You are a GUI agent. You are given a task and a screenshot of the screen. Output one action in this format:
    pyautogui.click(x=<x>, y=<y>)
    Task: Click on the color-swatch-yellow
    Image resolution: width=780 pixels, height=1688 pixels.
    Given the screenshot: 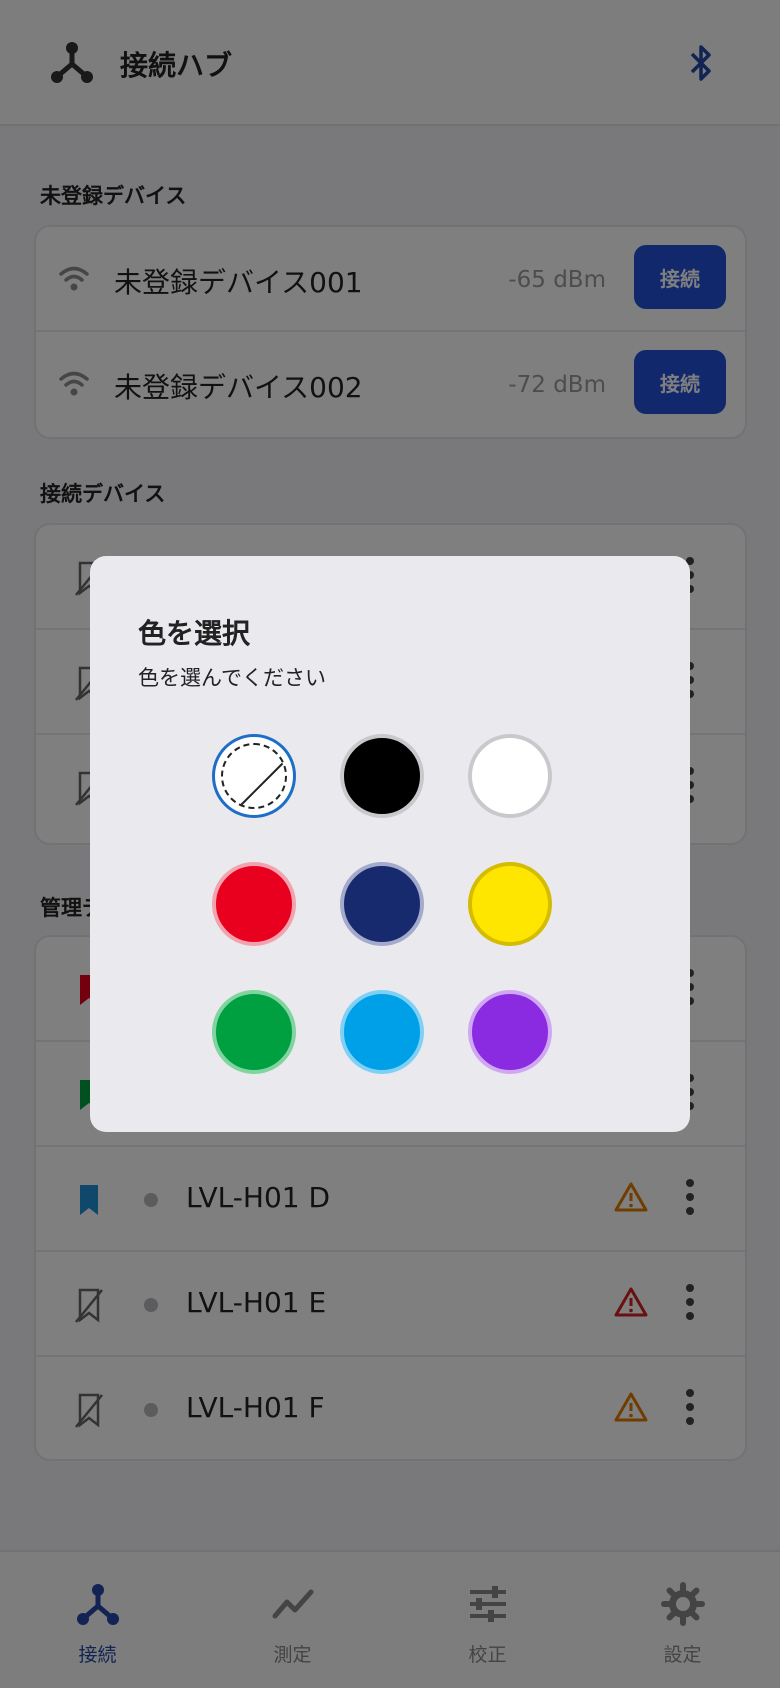 What is the action you would take?
    pyautogui.click(x=510, y=904)
    